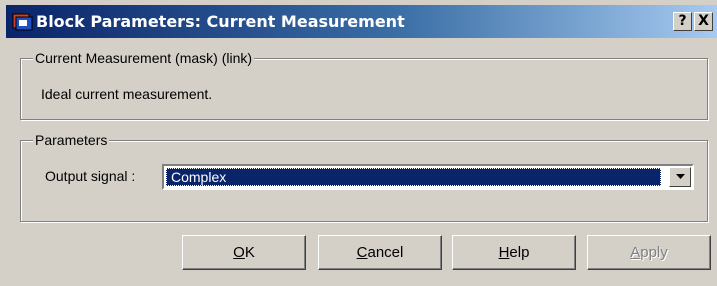  I want to click on block-description: Ideal current measurement., so click(127, 94).